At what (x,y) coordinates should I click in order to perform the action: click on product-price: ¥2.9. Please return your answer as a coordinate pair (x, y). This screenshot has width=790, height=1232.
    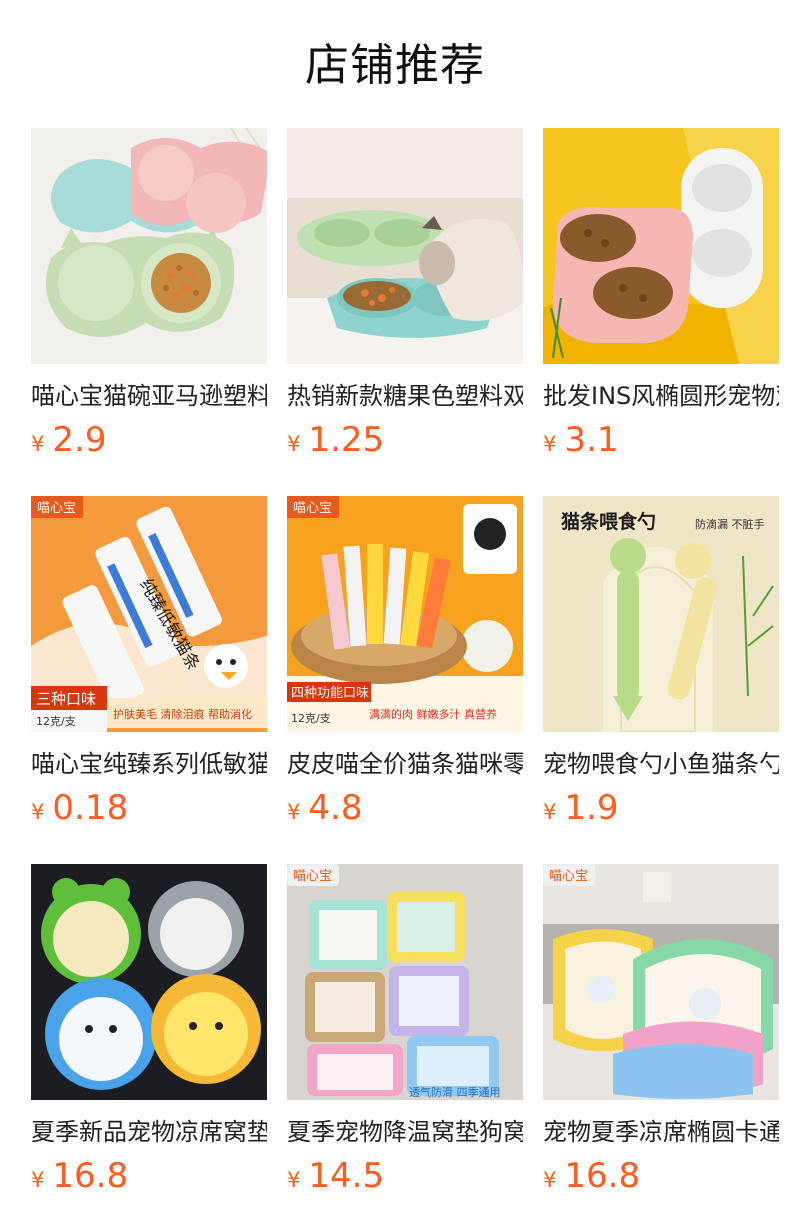
    Looking at the image, I should click on (68, 440).